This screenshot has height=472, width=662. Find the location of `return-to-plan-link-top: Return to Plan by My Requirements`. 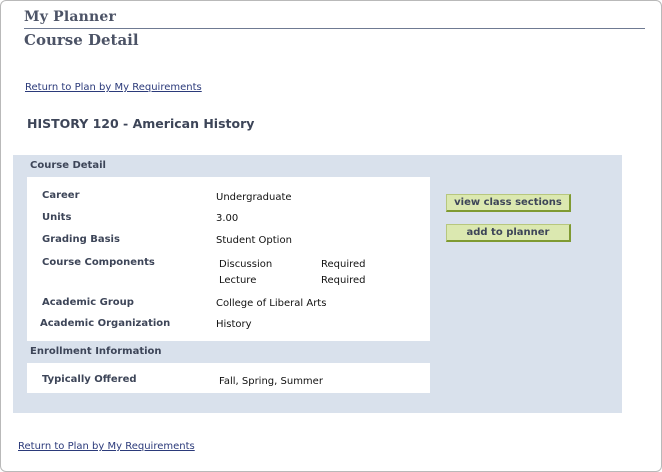

return-to-plan-link-top: Return to Plan by My Requirements is located at coordinates (113, 87).